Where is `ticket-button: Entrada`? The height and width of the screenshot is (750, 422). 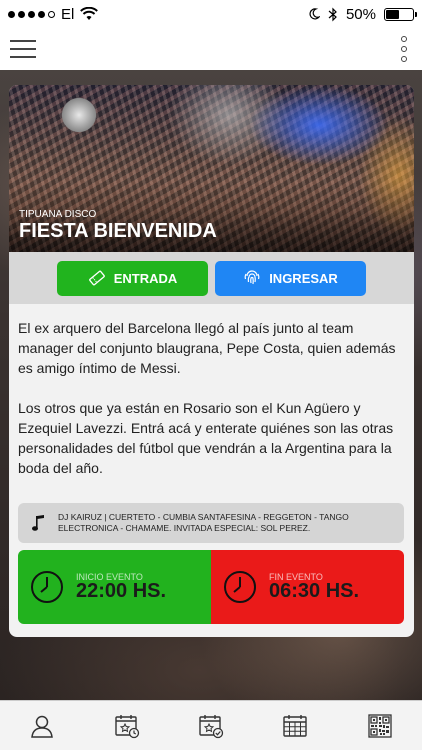 ticket-button: Entrada is located at coordinates (132, 278).